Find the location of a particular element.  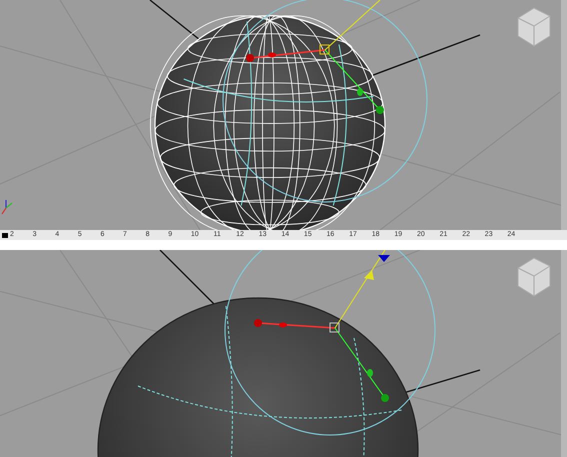

axis-icon is located at coordinates (7, 207).